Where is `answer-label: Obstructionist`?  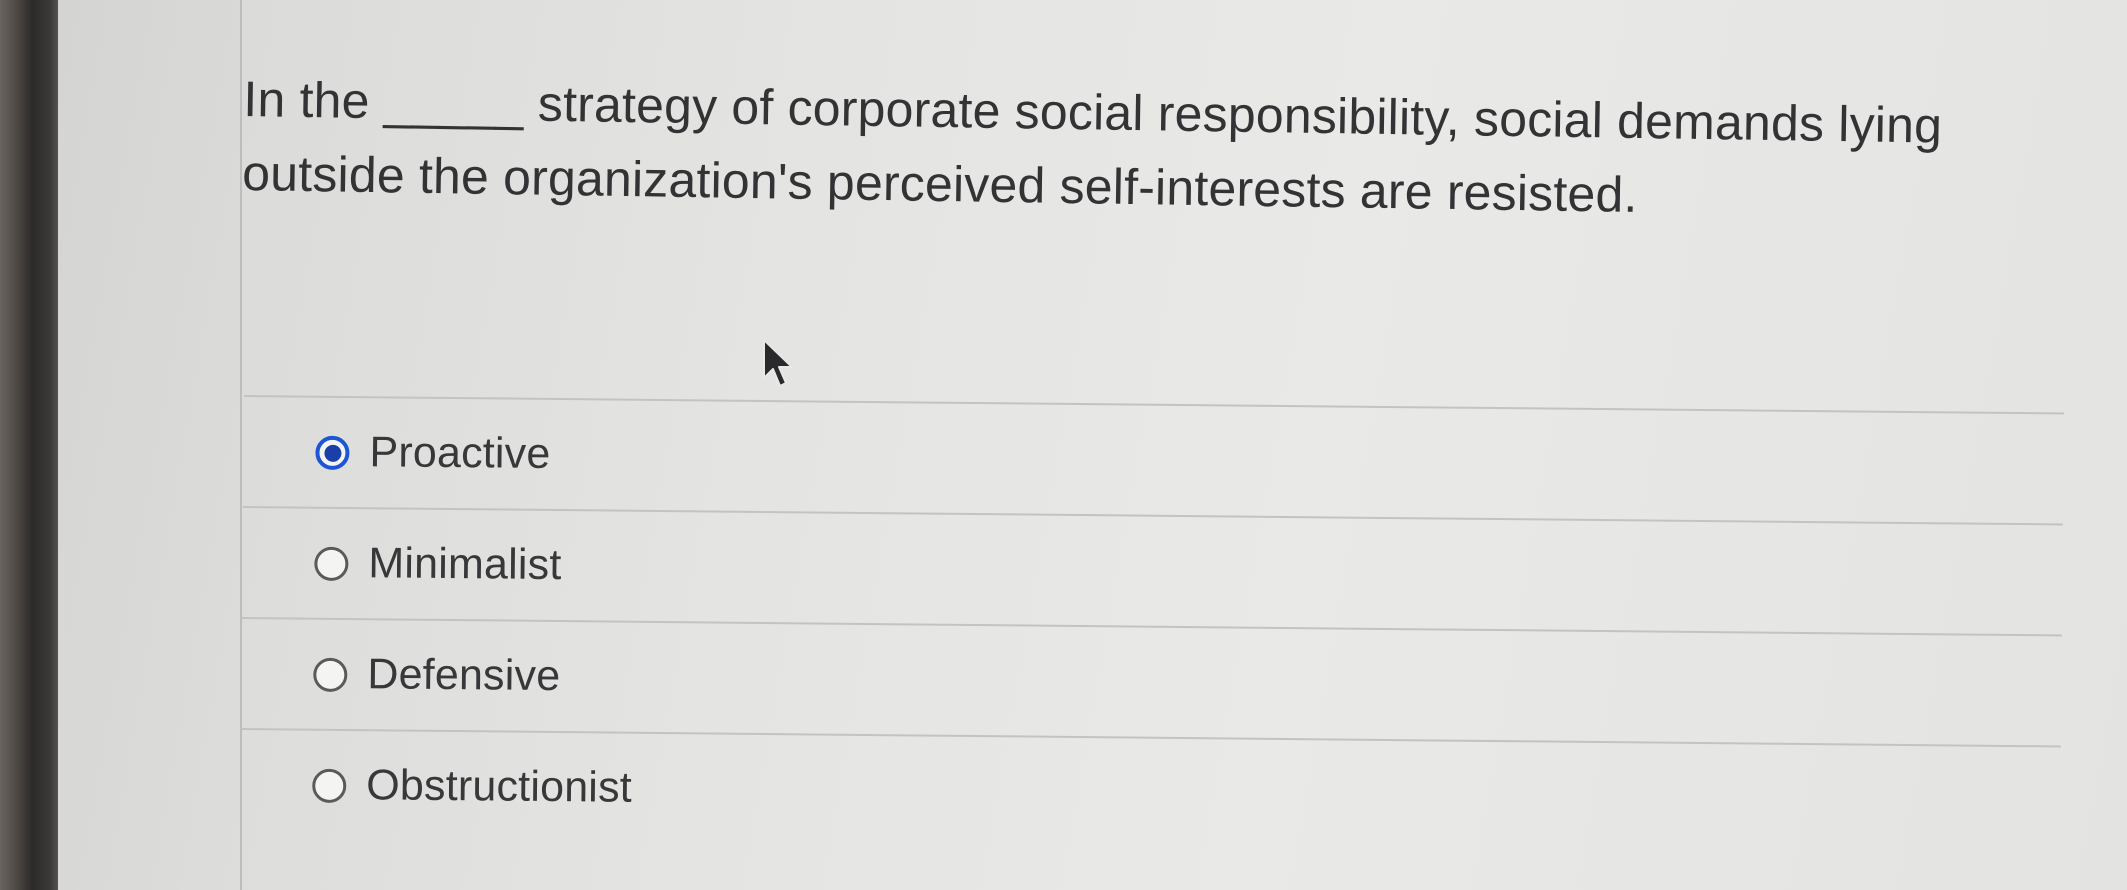
answer-label: Obstructionist is located at coordinates (499, 786).